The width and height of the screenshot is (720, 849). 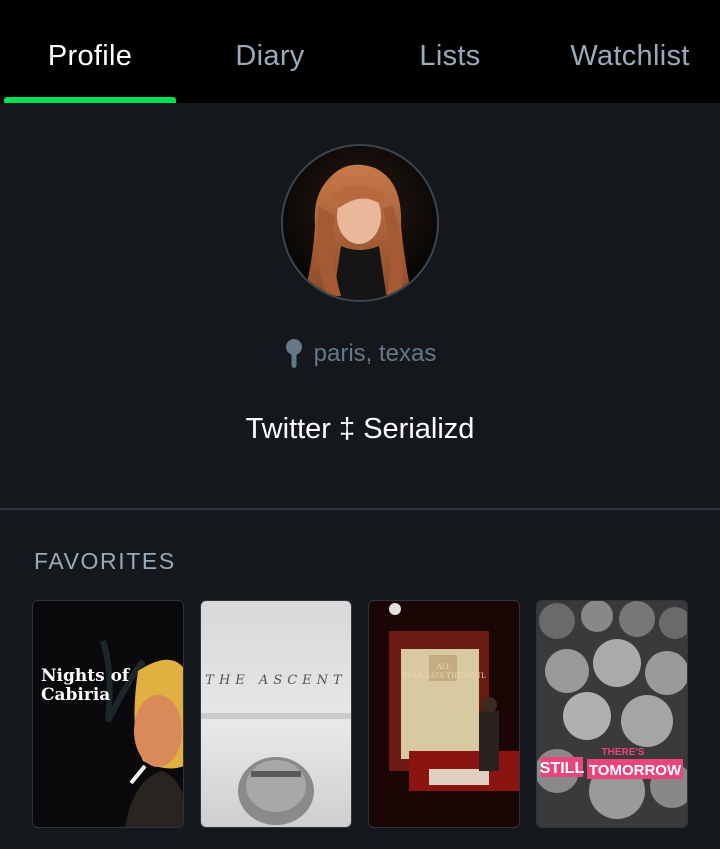 I want to click on tab-watchlist: Watchlist, so click(x=630, y=51).